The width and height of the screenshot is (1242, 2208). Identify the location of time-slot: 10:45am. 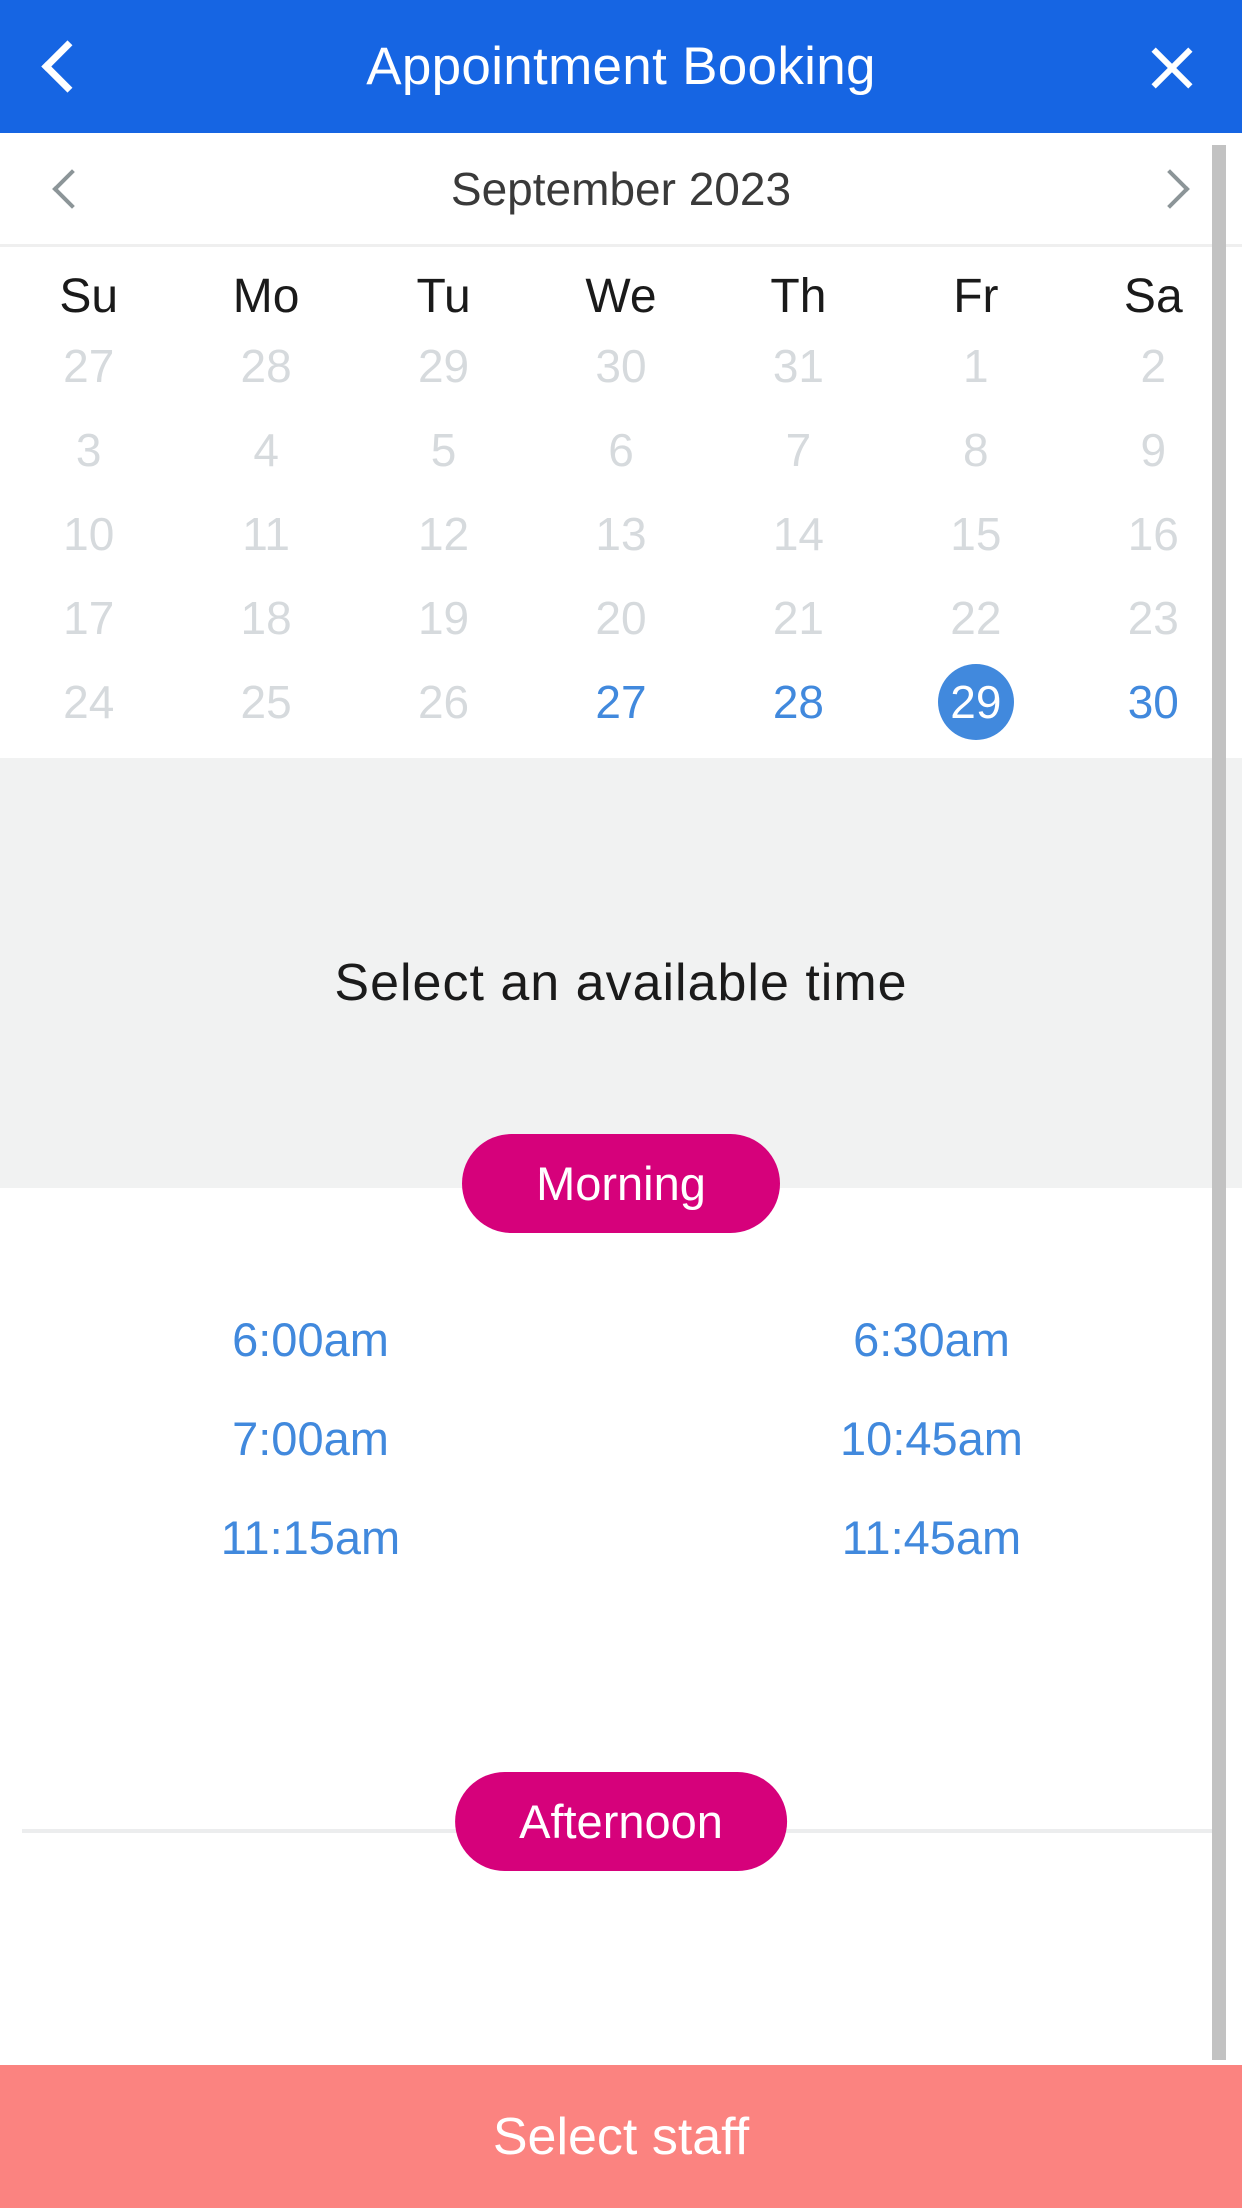
(931, 1438).